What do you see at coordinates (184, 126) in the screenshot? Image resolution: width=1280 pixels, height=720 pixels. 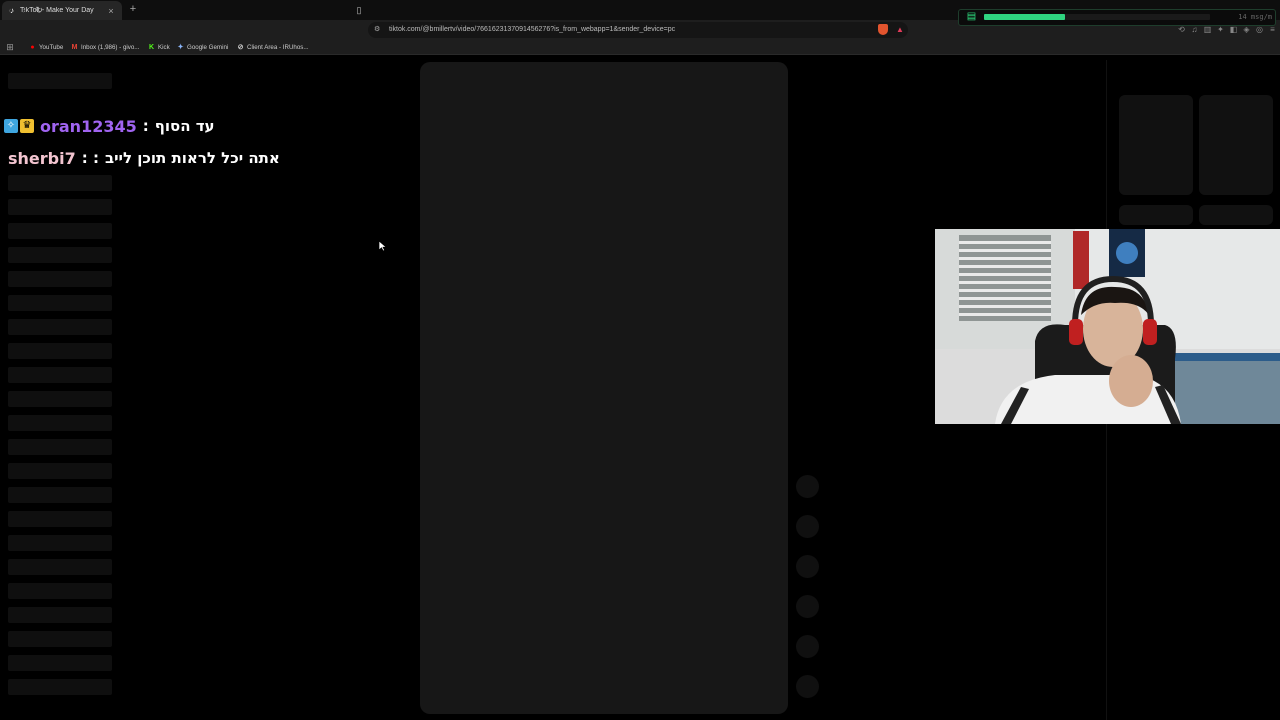 I see `chat-text: עד הסוף` at bounding box center [184, 126].